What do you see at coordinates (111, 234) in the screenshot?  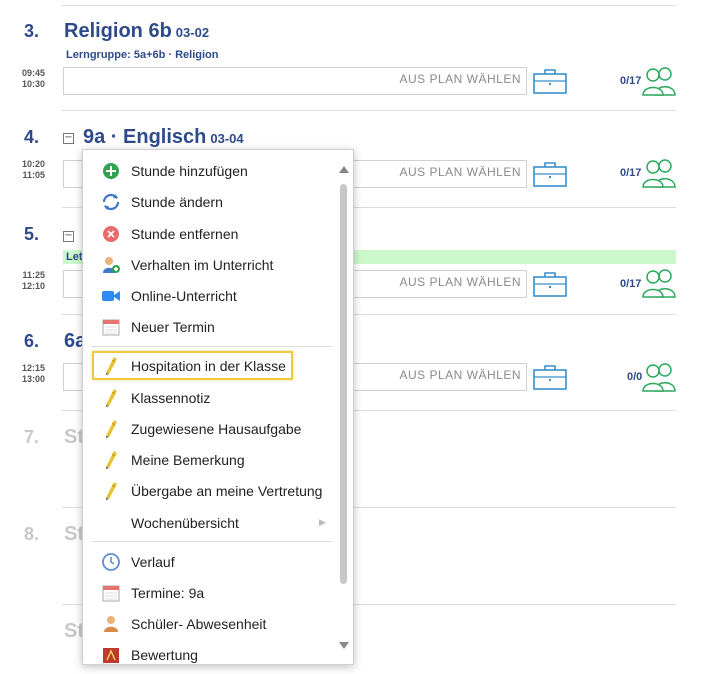 I see `remove-circle-icon` at bounding box center [111, 234].